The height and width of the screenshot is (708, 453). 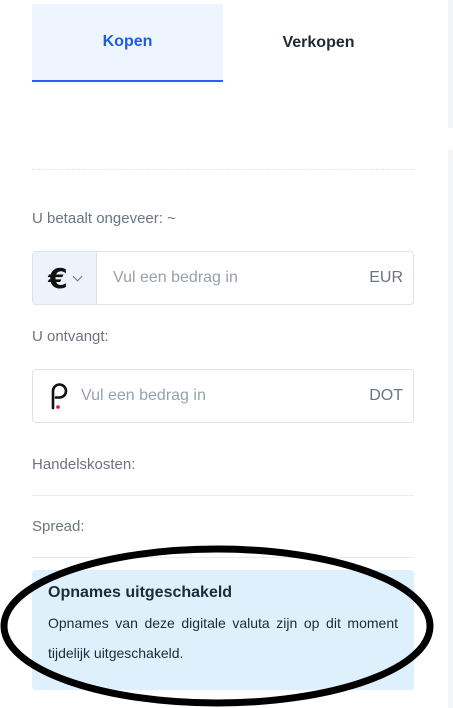 I want to click on section-divider, so click(x=223, y=169).